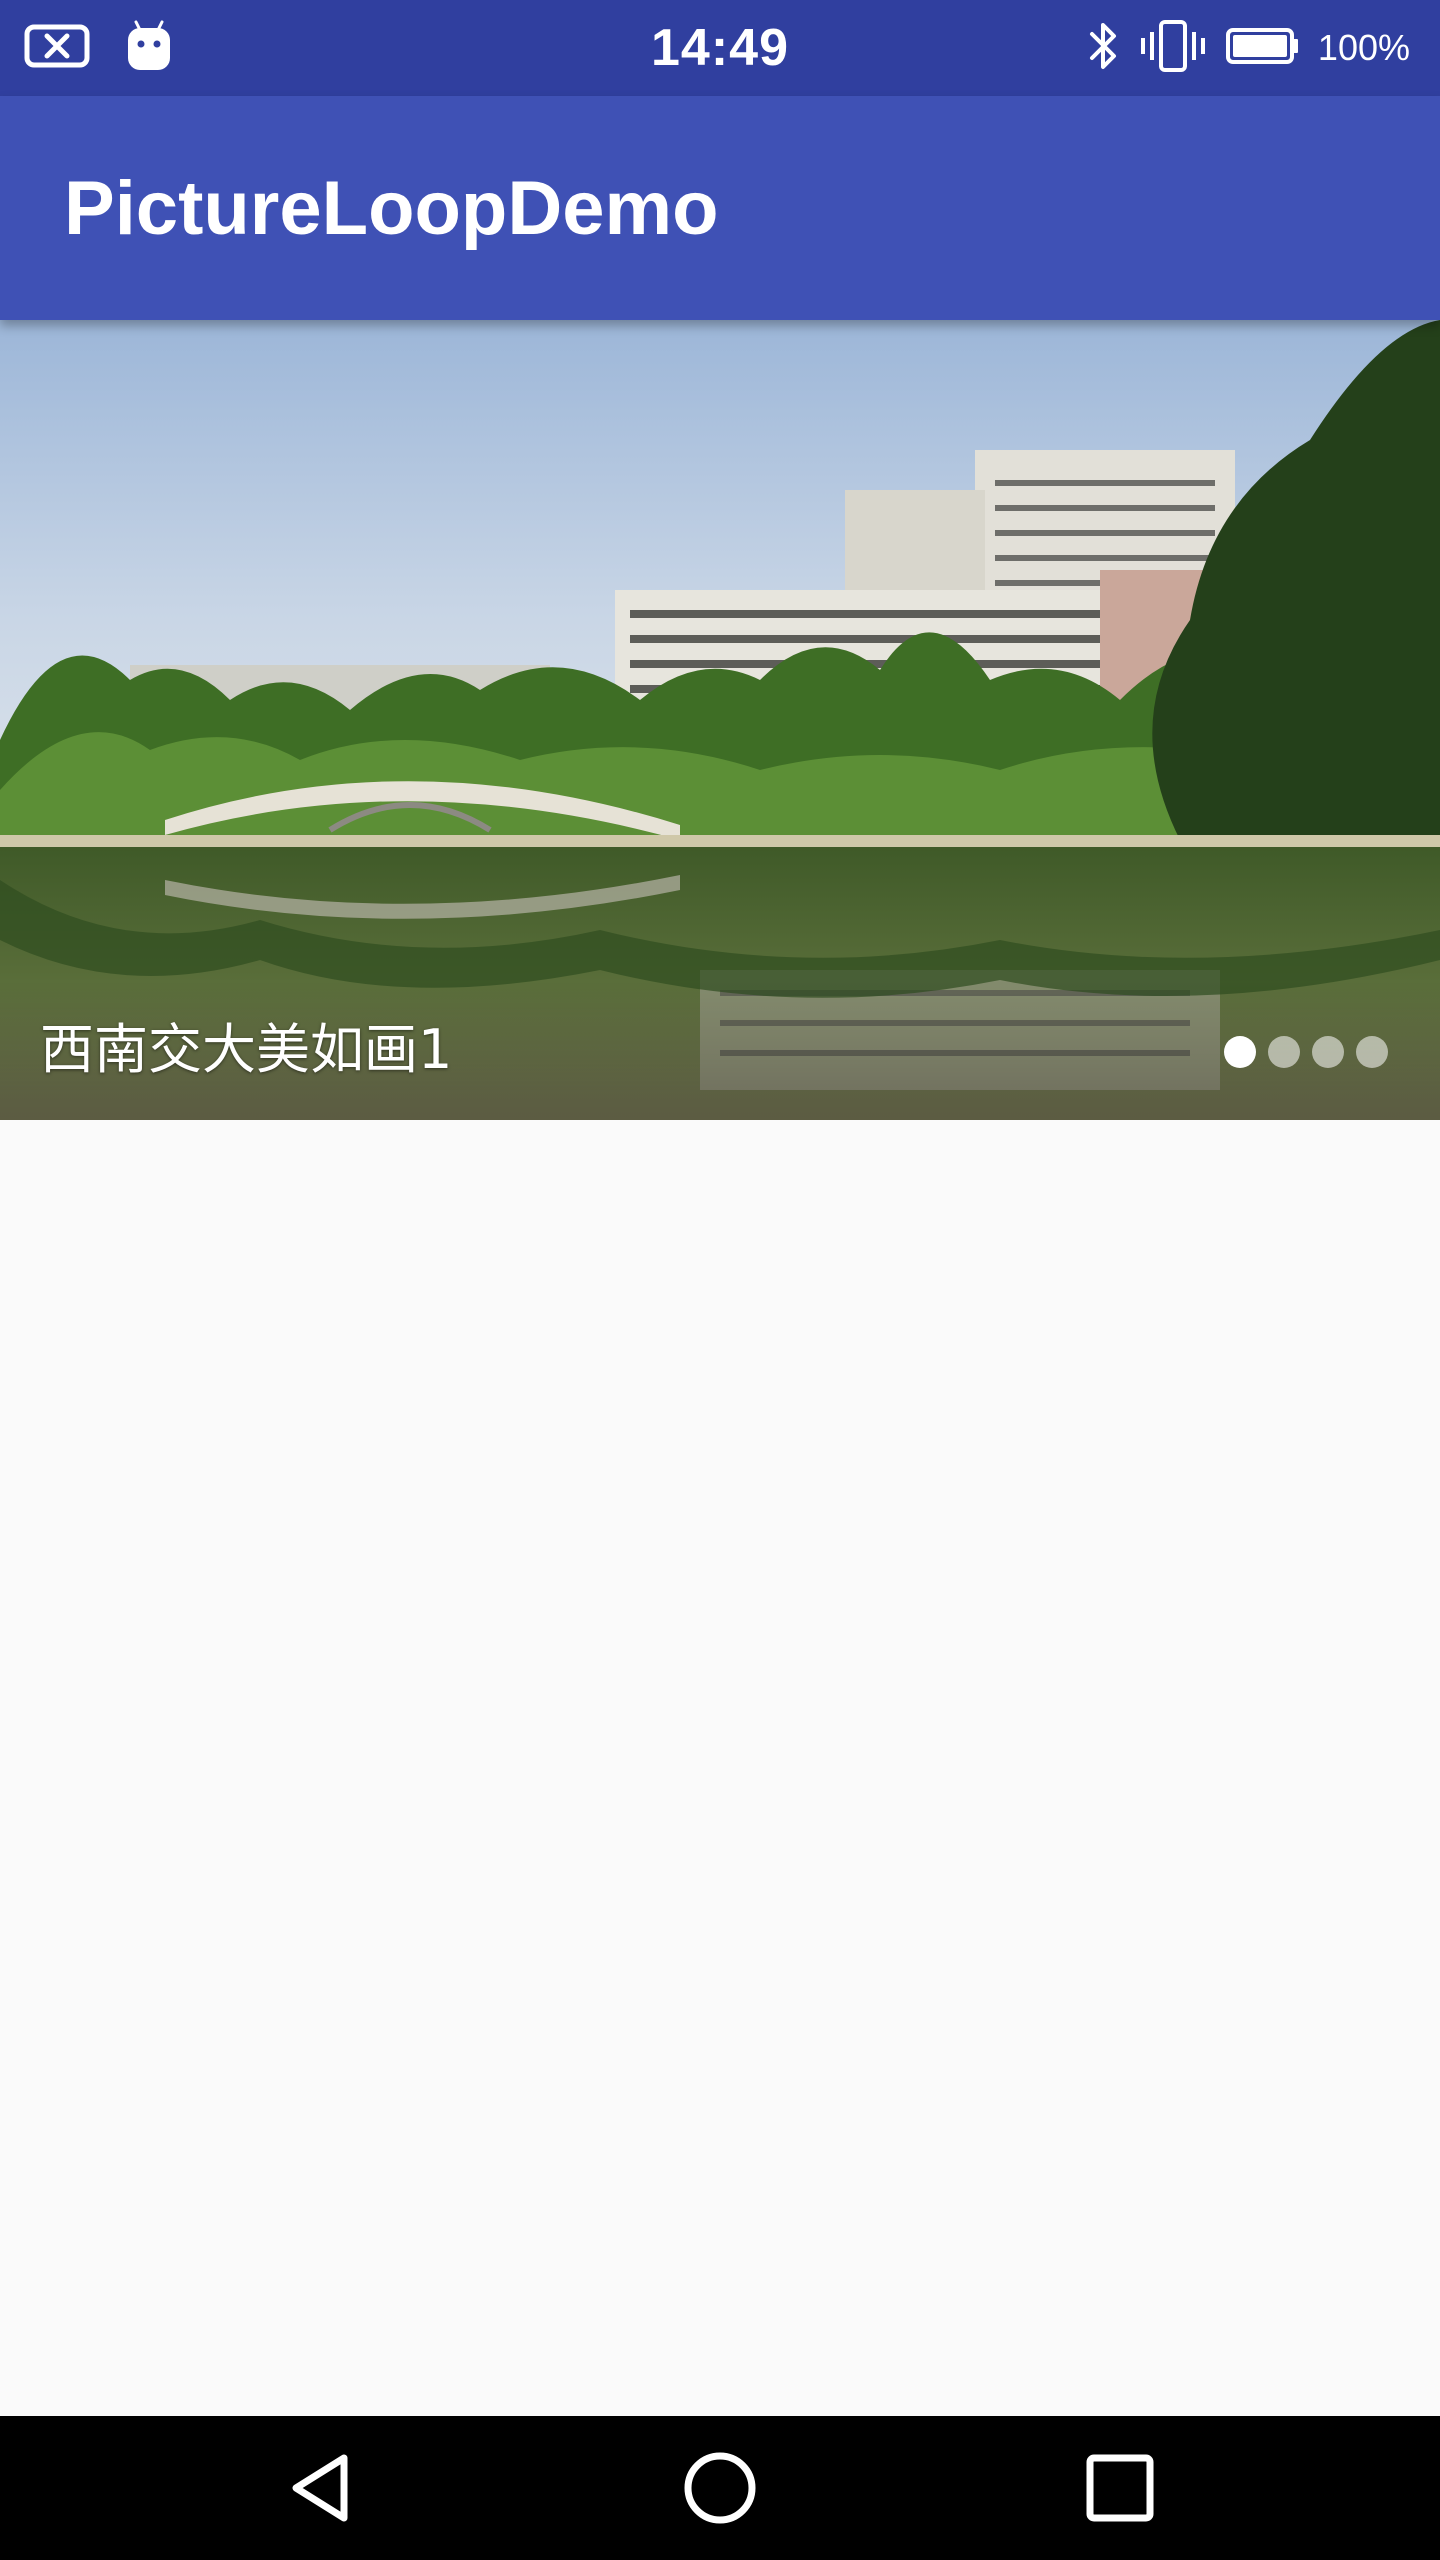  I want to click on status-bar: 14:49 100%, so click(720, 48).